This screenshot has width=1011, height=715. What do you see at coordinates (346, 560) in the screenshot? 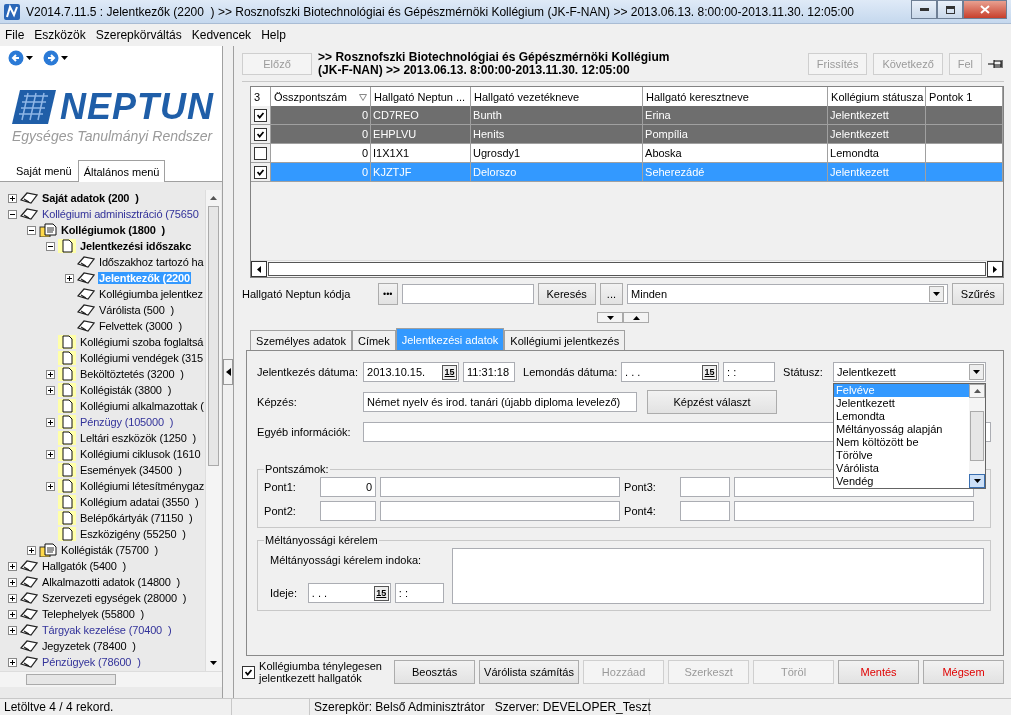
I see `field-label: Méltányossági kérelem indoka:` at bounding box center [346, 560].